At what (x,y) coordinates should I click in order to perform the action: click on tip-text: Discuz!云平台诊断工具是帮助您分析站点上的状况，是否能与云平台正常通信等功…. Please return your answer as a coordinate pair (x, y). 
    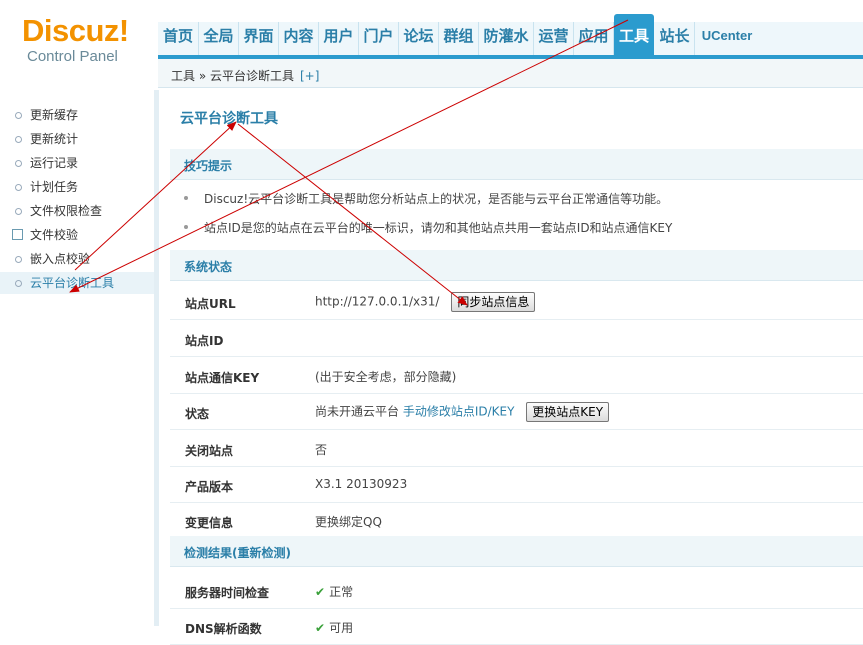
    Looking at the image, I should click on (436, 199).